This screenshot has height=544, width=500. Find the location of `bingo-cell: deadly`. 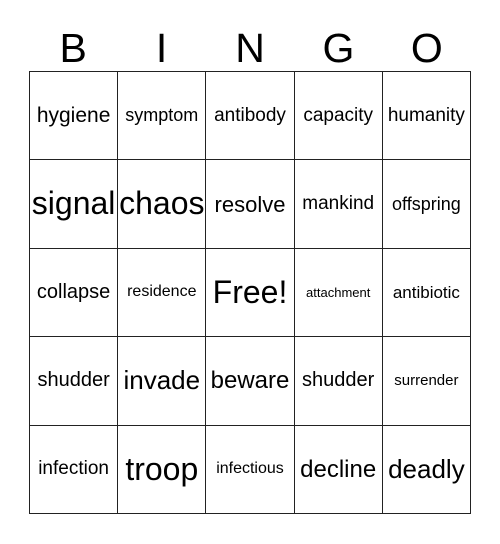

bingo-cell: deadly is located at coordinates (426, 469).